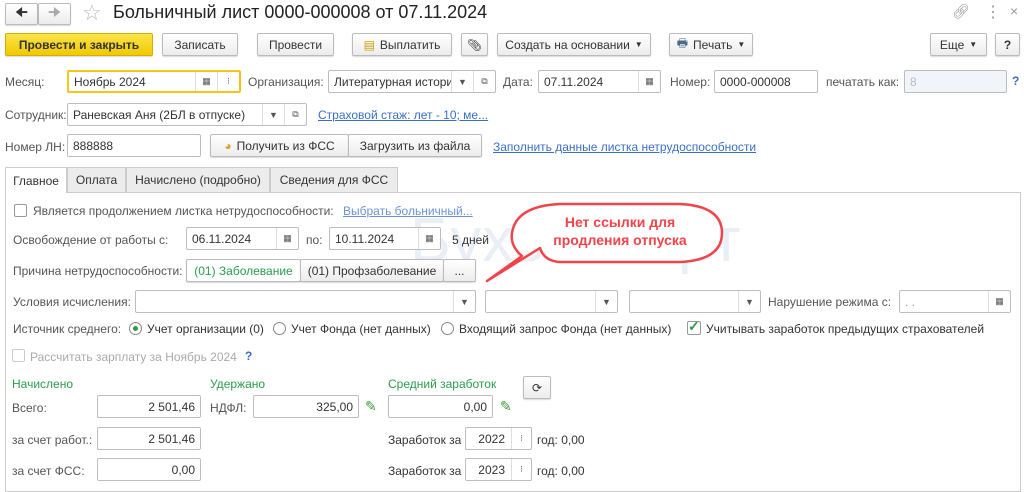 The width and height of the screenshot is (1024, 492). What do you see at coordinates (574, 81) in the screenshot?
I see `date-value: 07.11.2024` at bounding box center [574, 81].